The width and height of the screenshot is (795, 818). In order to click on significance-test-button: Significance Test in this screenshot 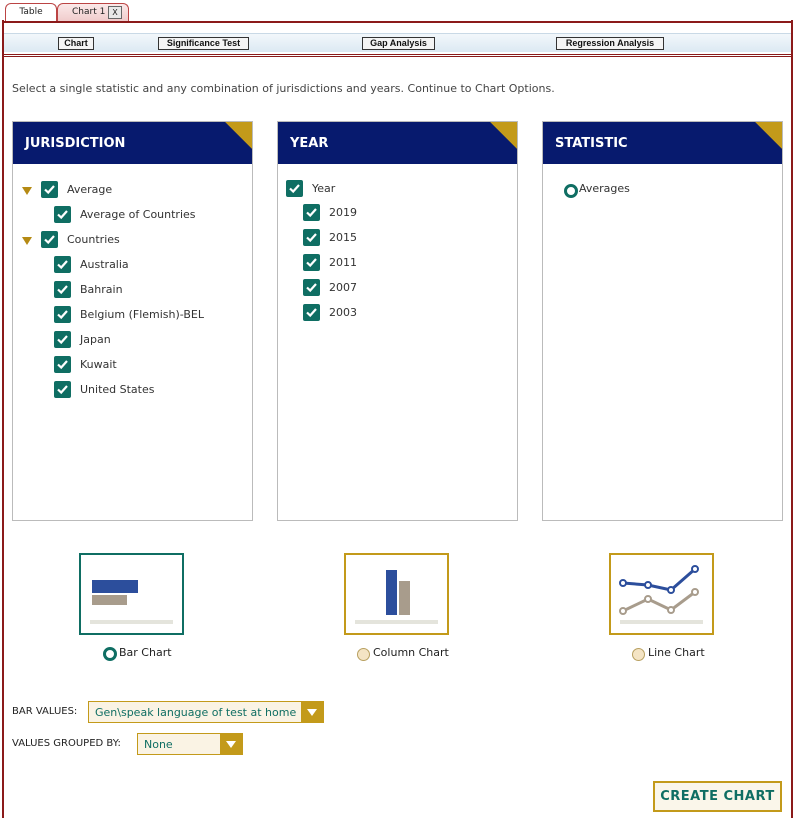, I will do `click(203, 43)`.